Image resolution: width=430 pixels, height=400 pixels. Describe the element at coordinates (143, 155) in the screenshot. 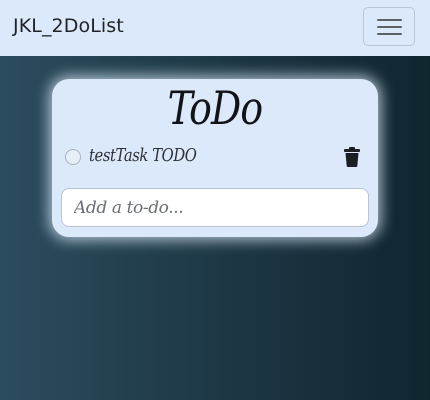

I see `todo-item-text: testTask TODO` at that location.